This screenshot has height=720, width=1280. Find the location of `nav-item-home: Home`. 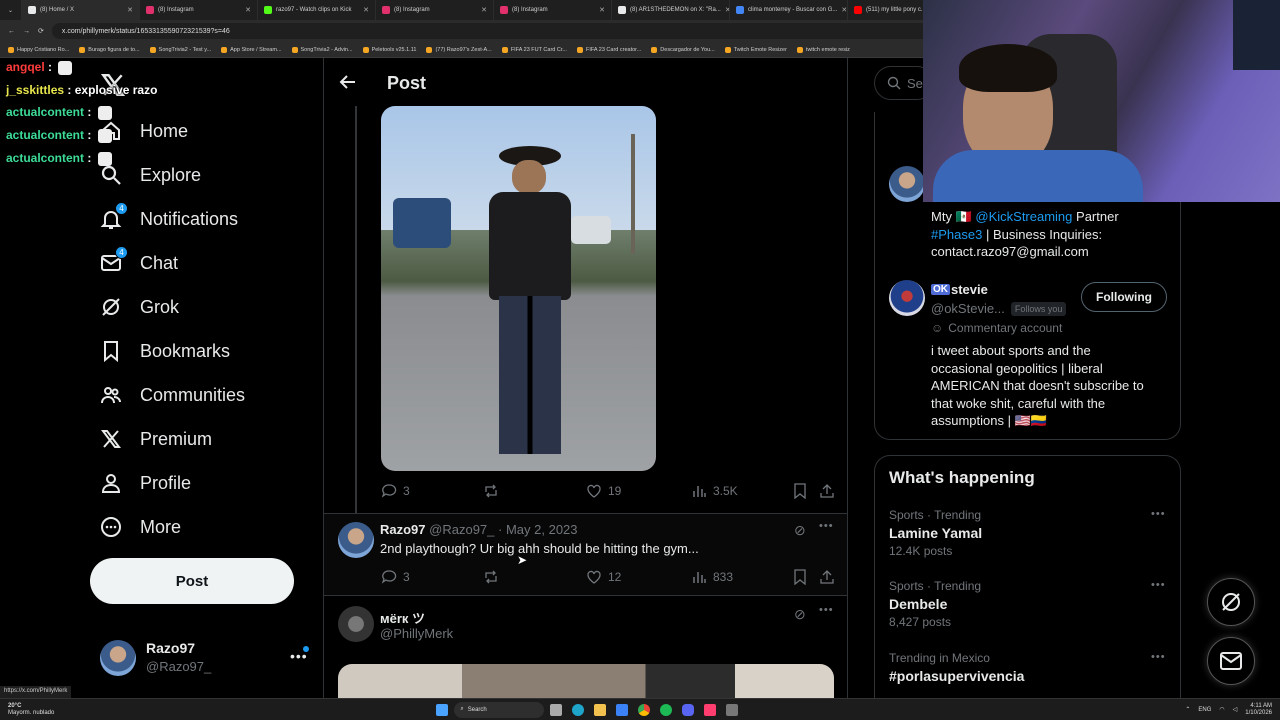

nav-item-home: Home is located at coordinates (144, 131).